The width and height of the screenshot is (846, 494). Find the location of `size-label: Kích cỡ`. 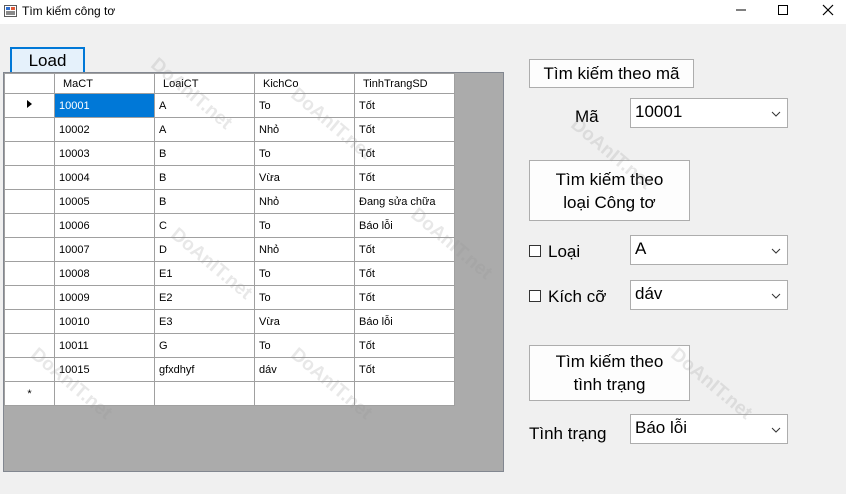

size-label: Kích cỡ is located at coordinates (577, 296).